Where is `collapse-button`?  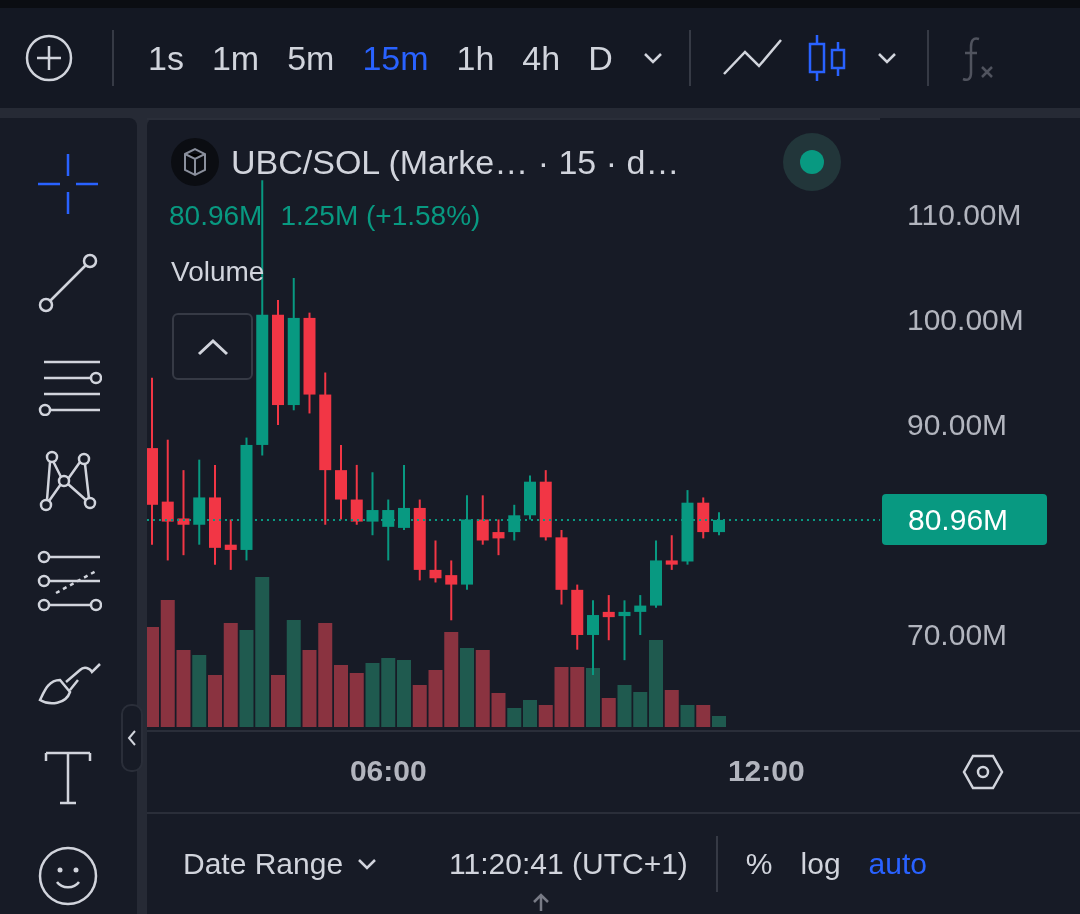 collapse-button is located at coordinates (132, 738).